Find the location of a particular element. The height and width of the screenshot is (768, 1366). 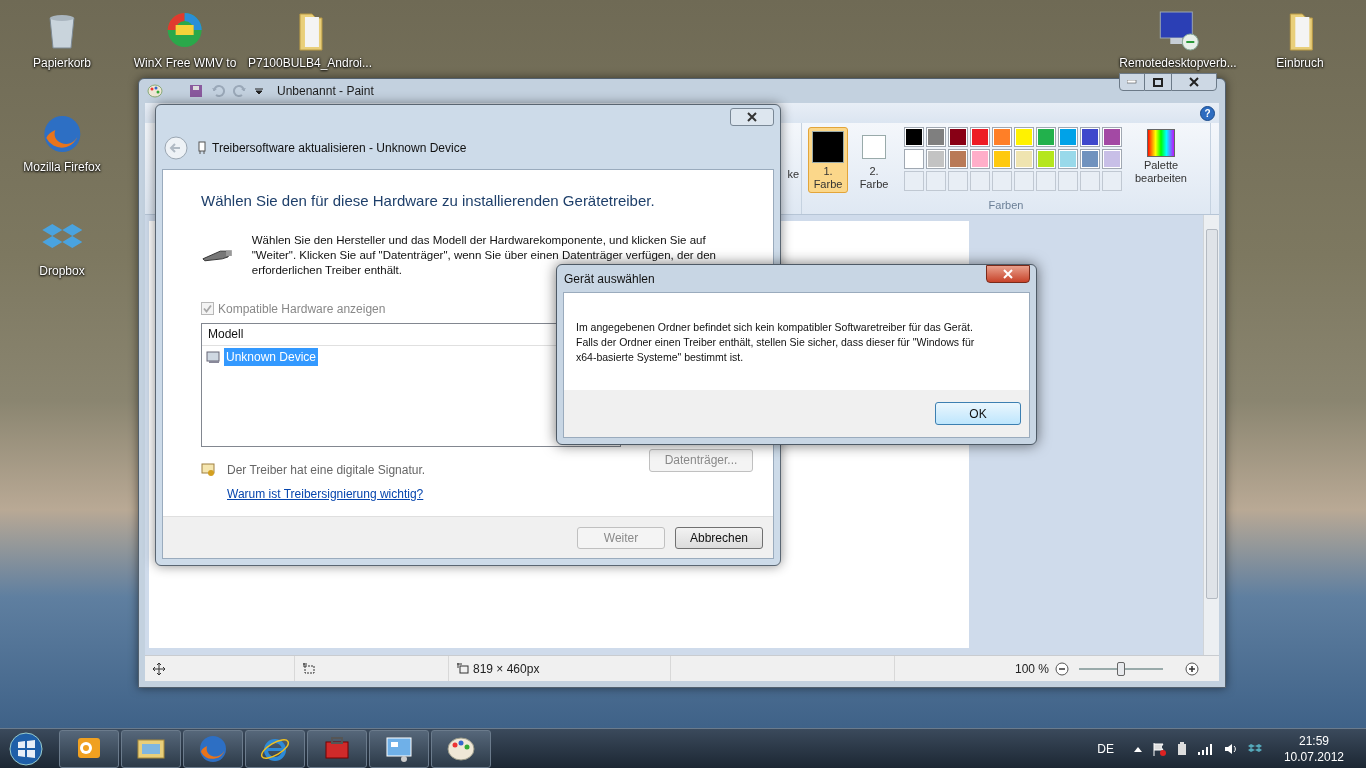

dialog-title: Gerät auswählen is located at coordinates (609, 279).